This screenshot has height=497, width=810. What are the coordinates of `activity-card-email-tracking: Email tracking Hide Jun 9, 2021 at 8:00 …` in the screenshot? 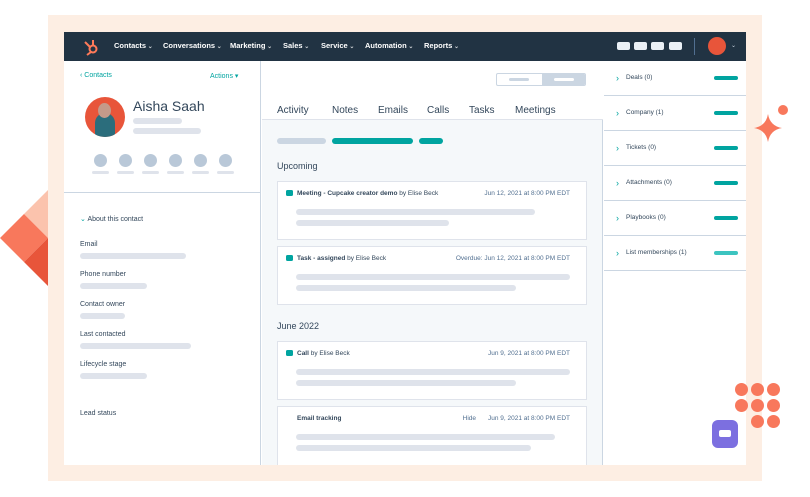 It's located at (432, 435).